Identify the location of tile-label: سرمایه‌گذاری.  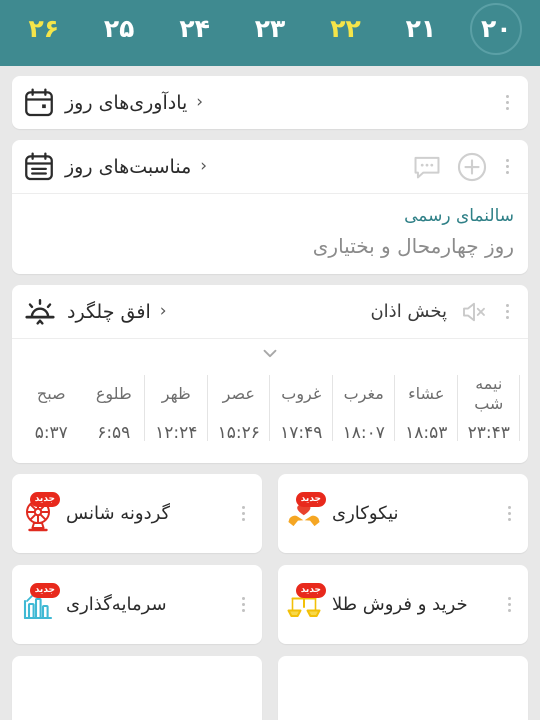
(116, 604).